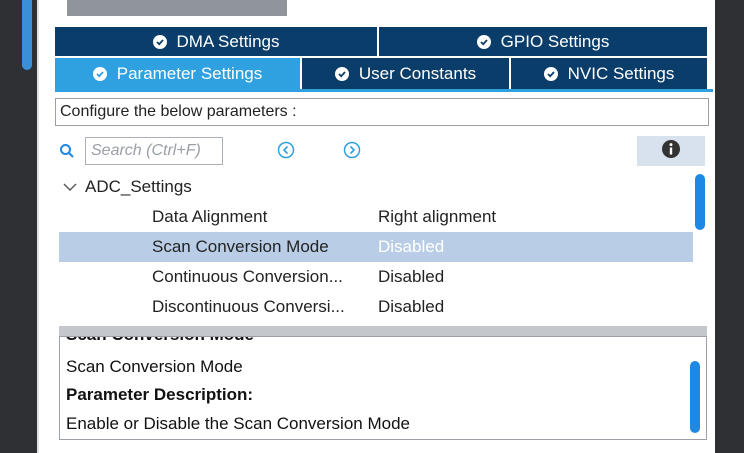 The height and width of the screenshot is (453, 744). I want to click on panel-splitter, so click(383, 331).